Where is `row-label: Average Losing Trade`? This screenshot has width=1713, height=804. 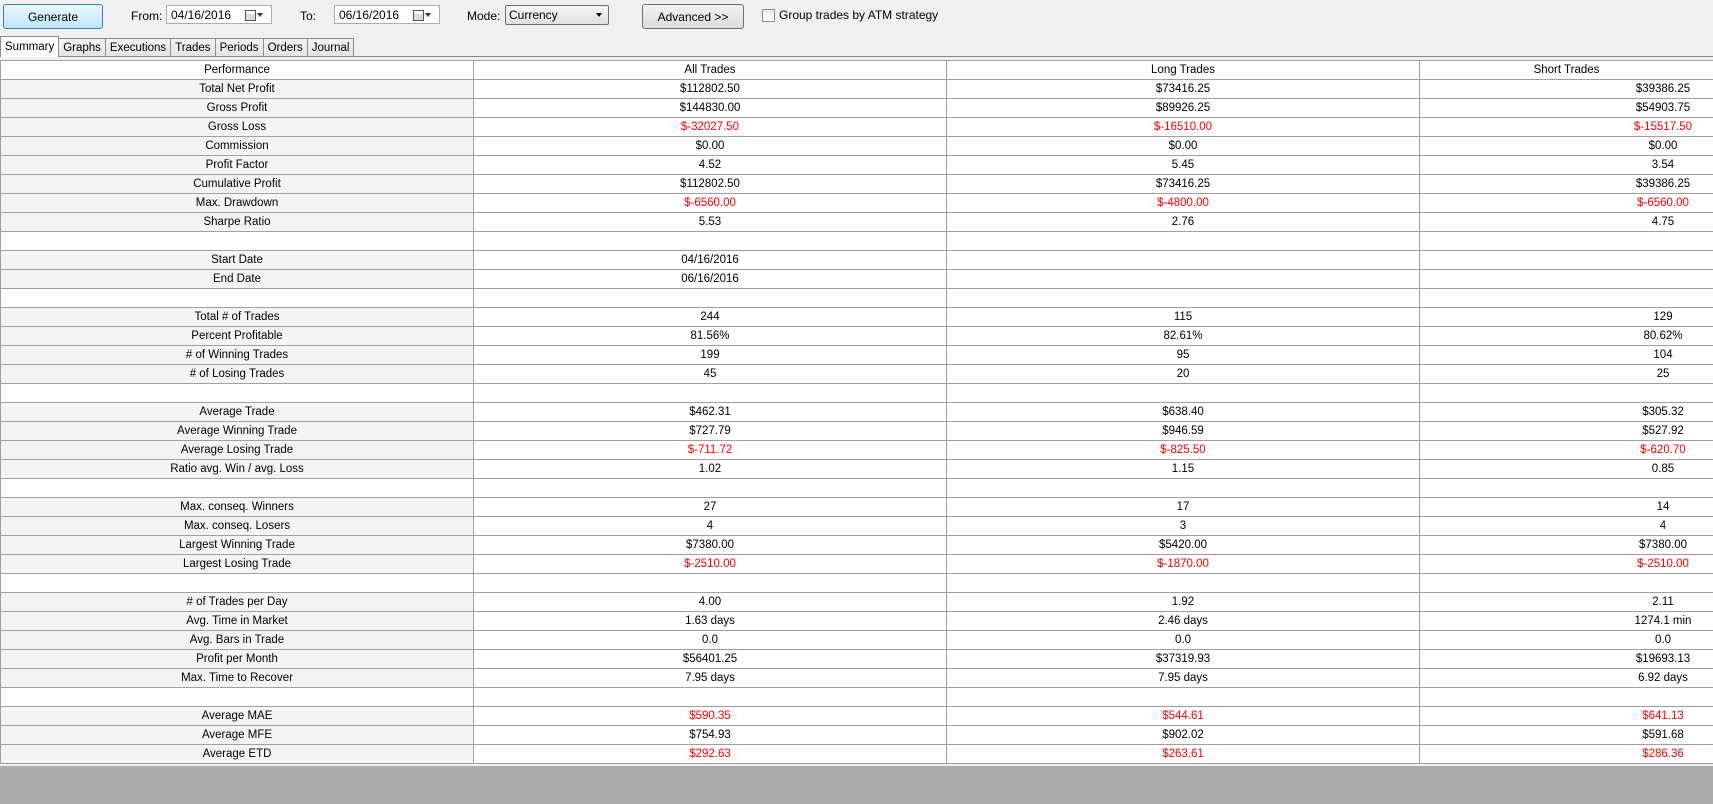
row-label: Average Losing Trade is located at coordinates (237, 450).